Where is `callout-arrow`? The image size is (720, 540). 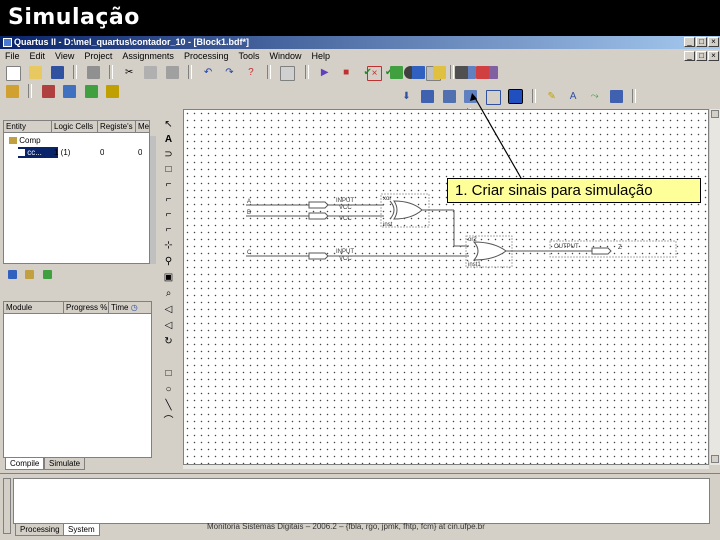
callout-arrow is located at coordinates (496, 136).